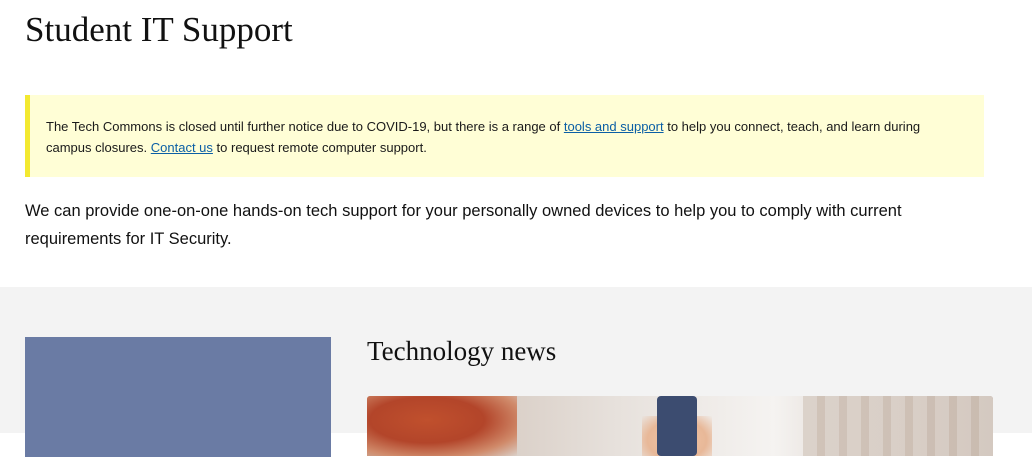 The image size is (1032, 457). Describe the element at coordinates (182, 147) in the screenshot. I see `contact-us-link: Contact us` at that location.